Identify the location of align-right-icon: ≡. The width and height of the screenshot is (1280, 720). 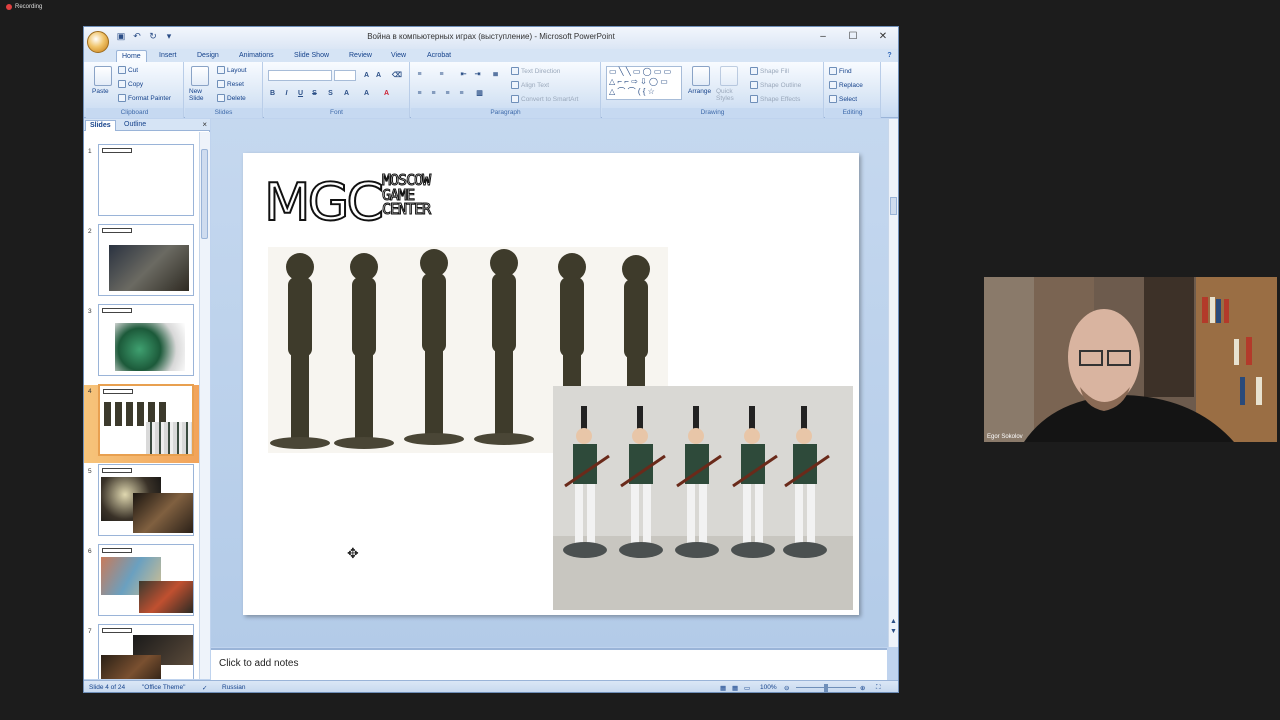
(447, 93).